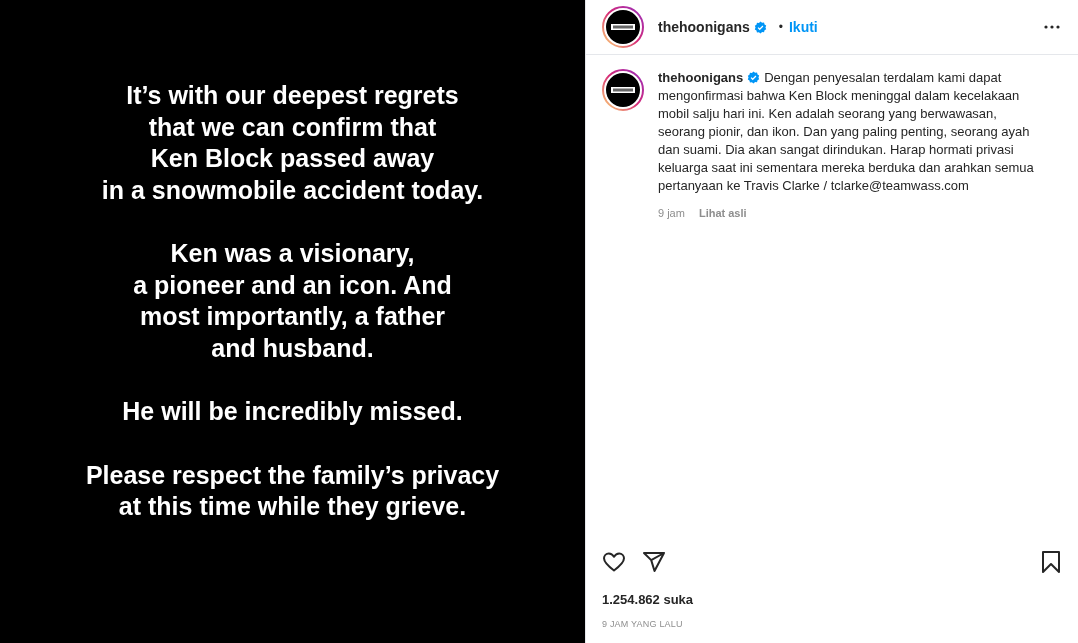  What do you see at coordinates (1051, 562) in the screenshot?
I see `bookmark-icon` at bounding box center [1051, 562].